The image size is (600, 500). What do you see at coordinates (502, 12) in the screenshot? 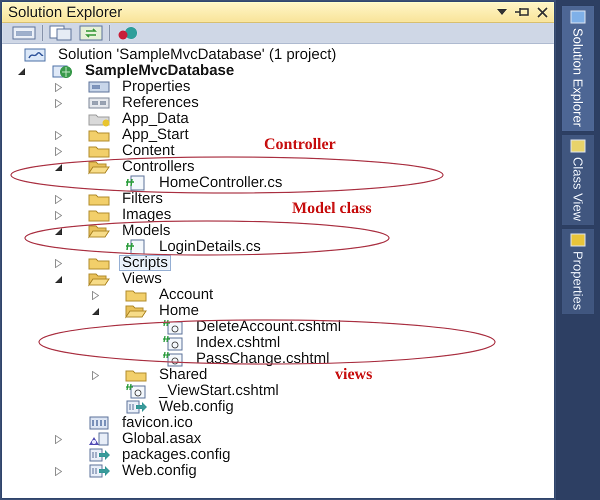
I see `dropdown-icon` at bounding box center [502, 12].